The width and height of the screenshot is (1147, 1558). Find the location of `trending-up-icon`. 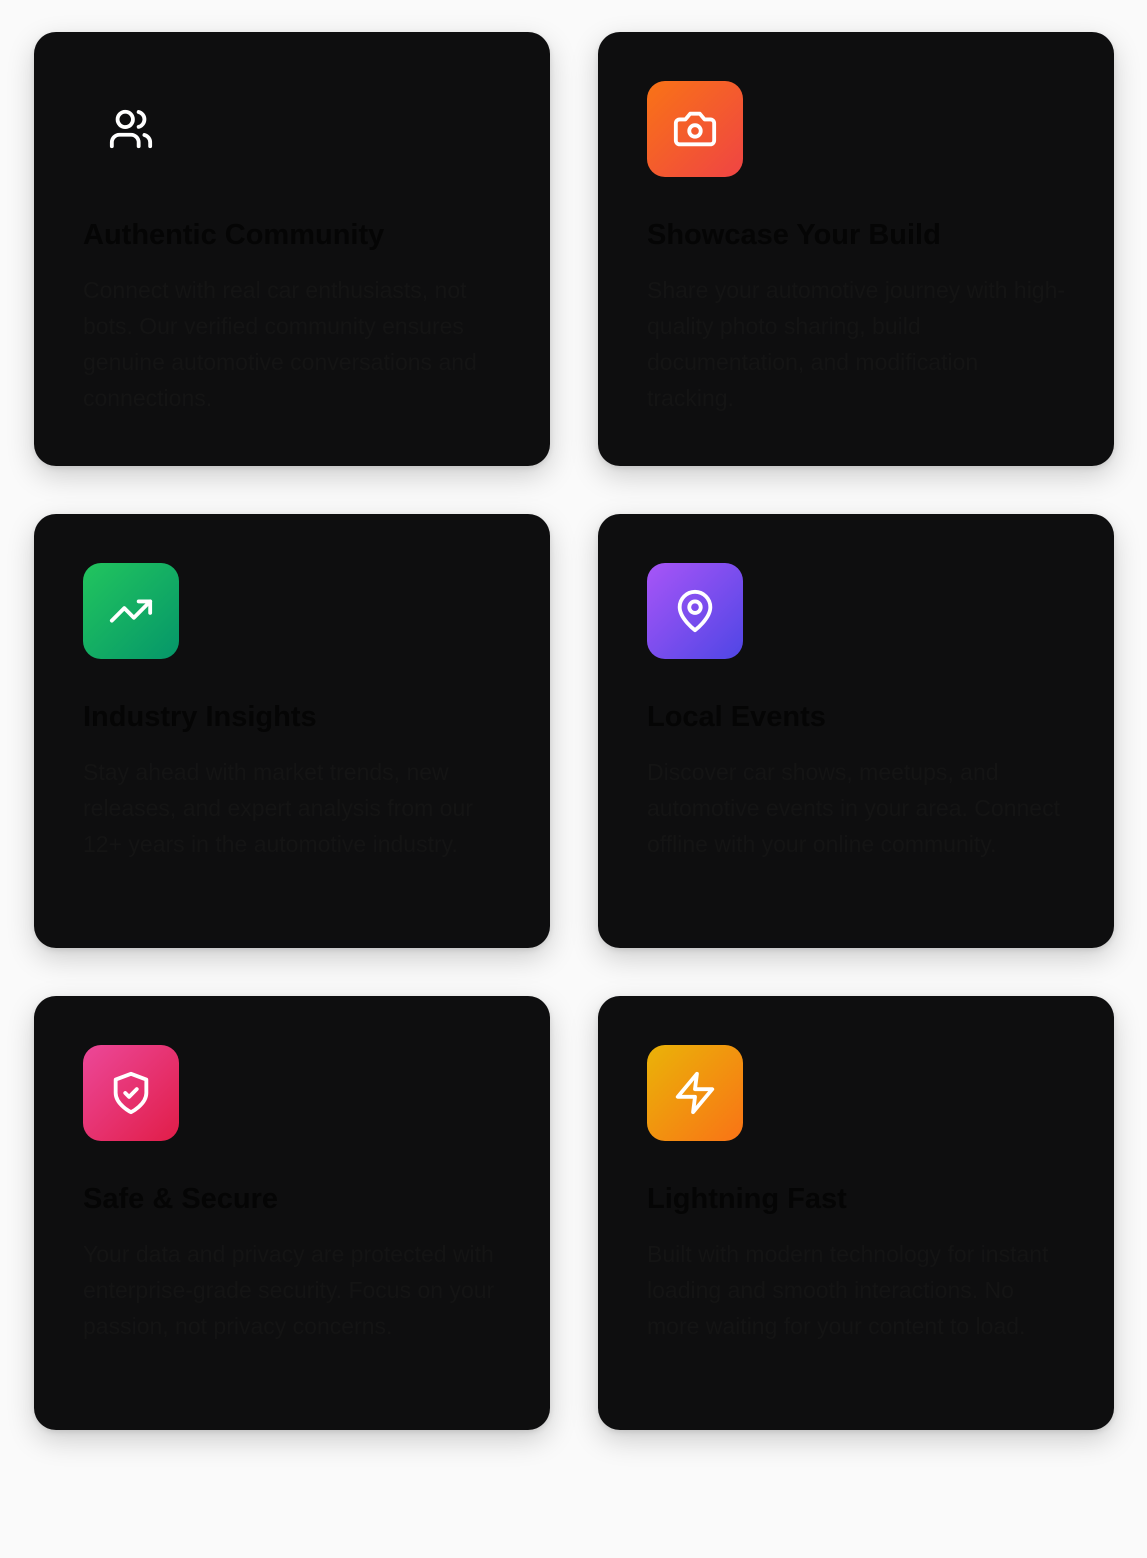

trending-up-icon is located at coordinates (131, 611).